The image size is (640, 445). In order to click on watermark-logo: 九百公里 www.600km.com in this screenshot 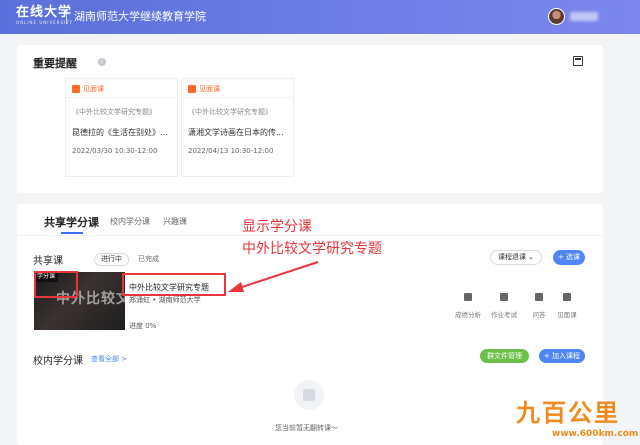, I will do `click(576, 419)`.